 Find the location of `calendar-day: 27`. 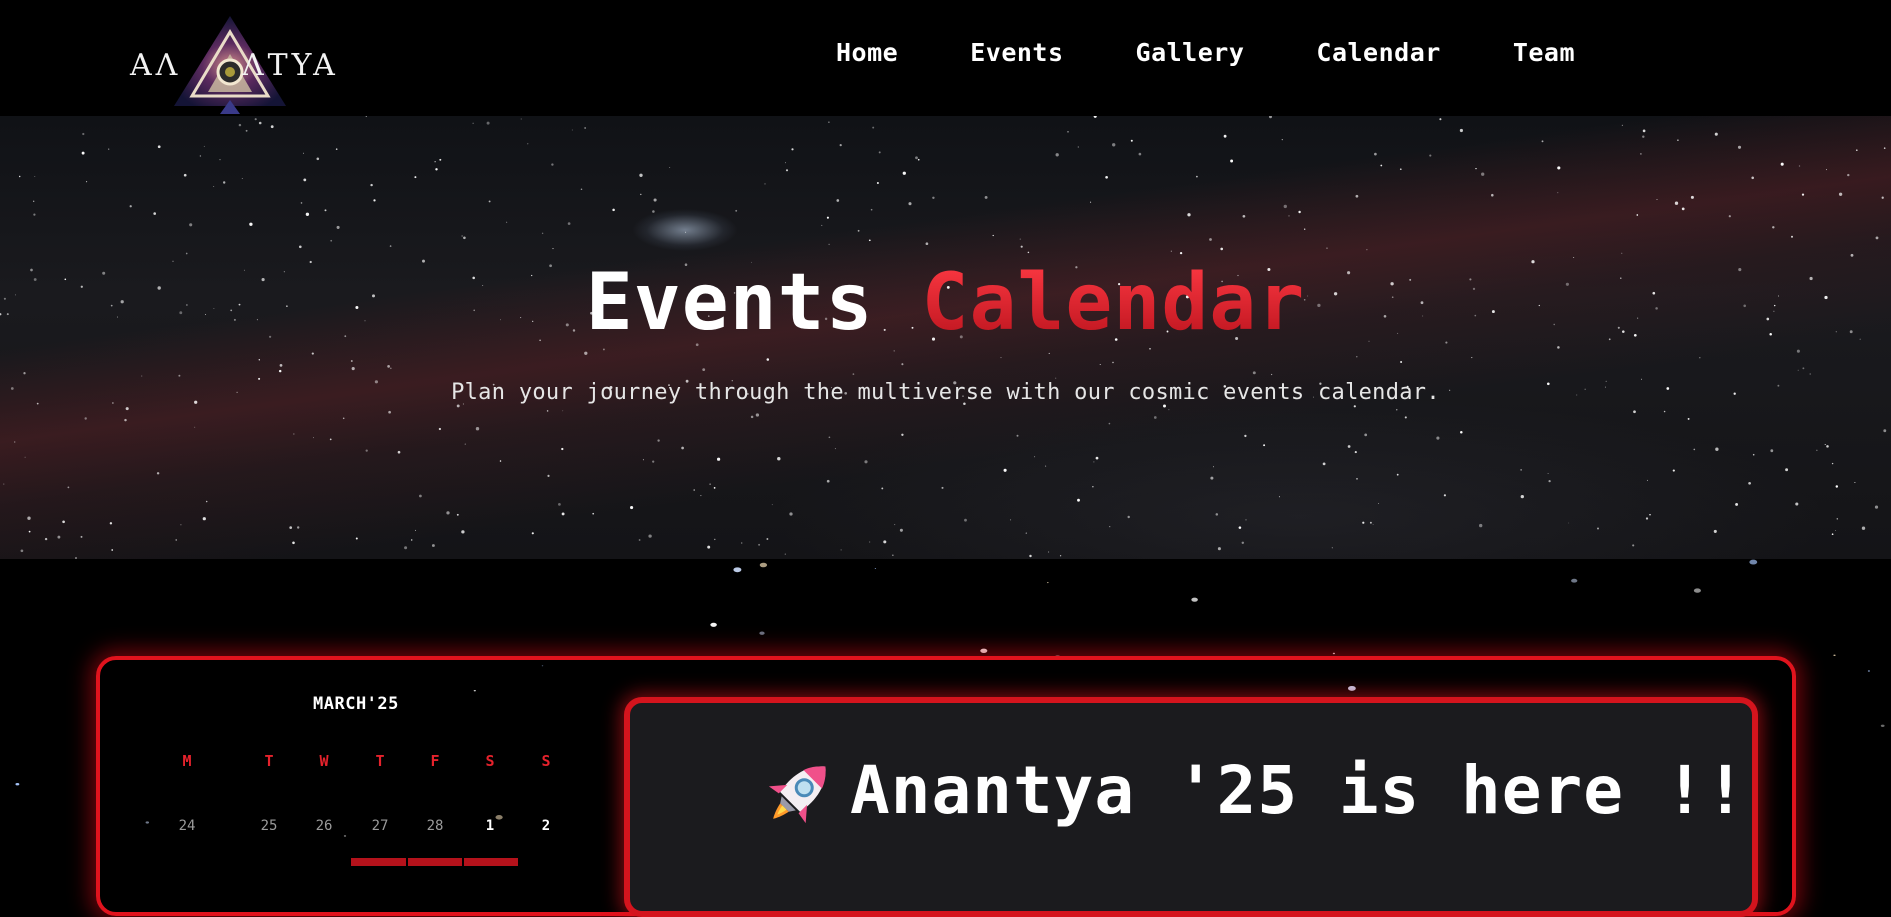

calendar-day: 27 is located at coordinates (380, 826).